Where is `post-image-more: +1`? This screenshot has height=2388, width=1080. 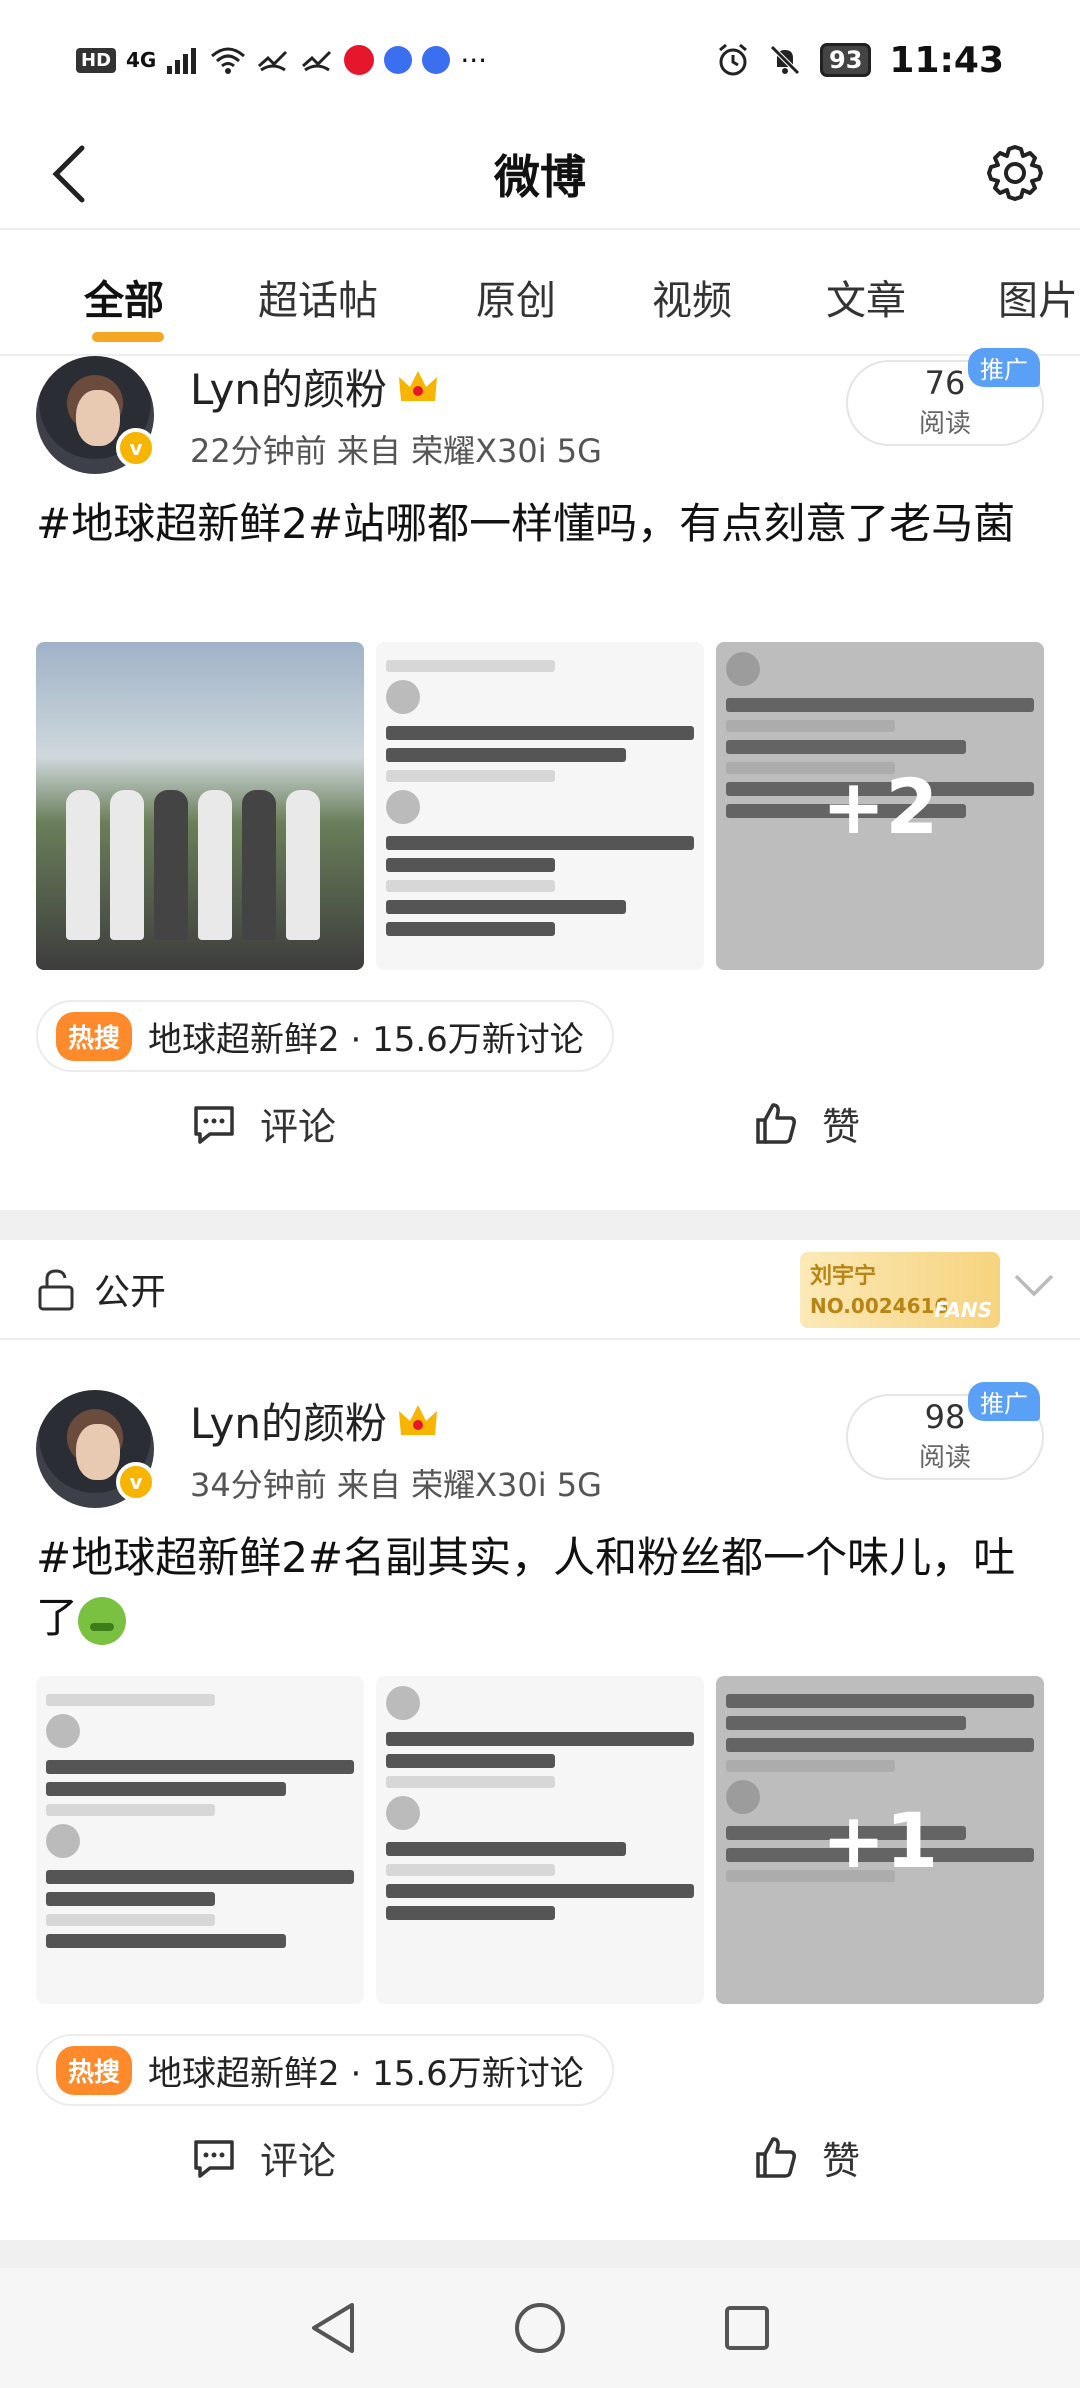
post-image-more: +1 is located at coordinates (880, 1840).